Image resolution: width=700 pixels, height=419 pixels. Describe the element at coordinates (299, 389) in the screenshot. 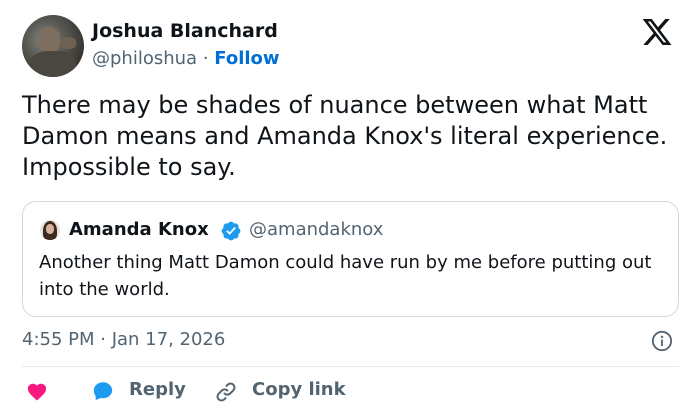

I see `copy-link-button: Copy link` at that location.